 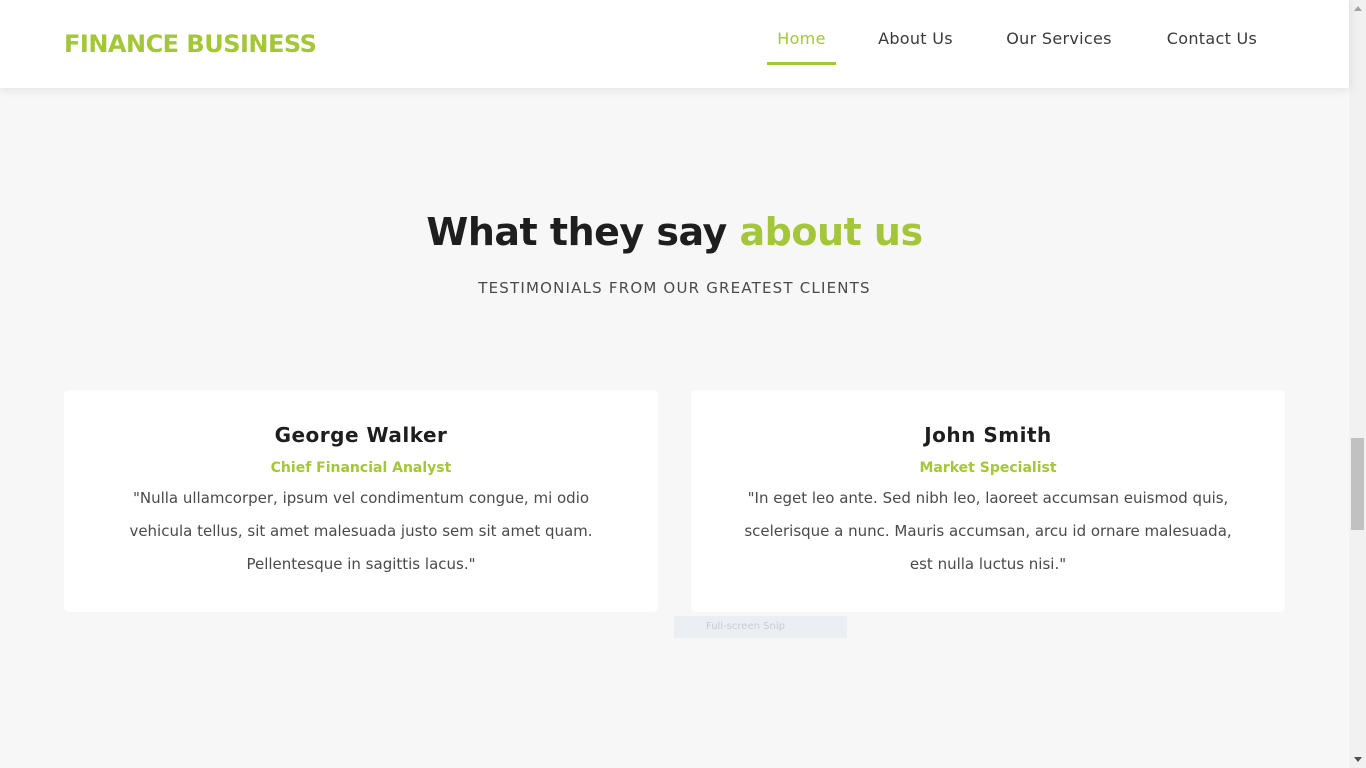 What do you see at coordinates (1212, 32) in the screenshot?
I see `nav-contact-us: Contact Us` at bounding box center [1212, 32].